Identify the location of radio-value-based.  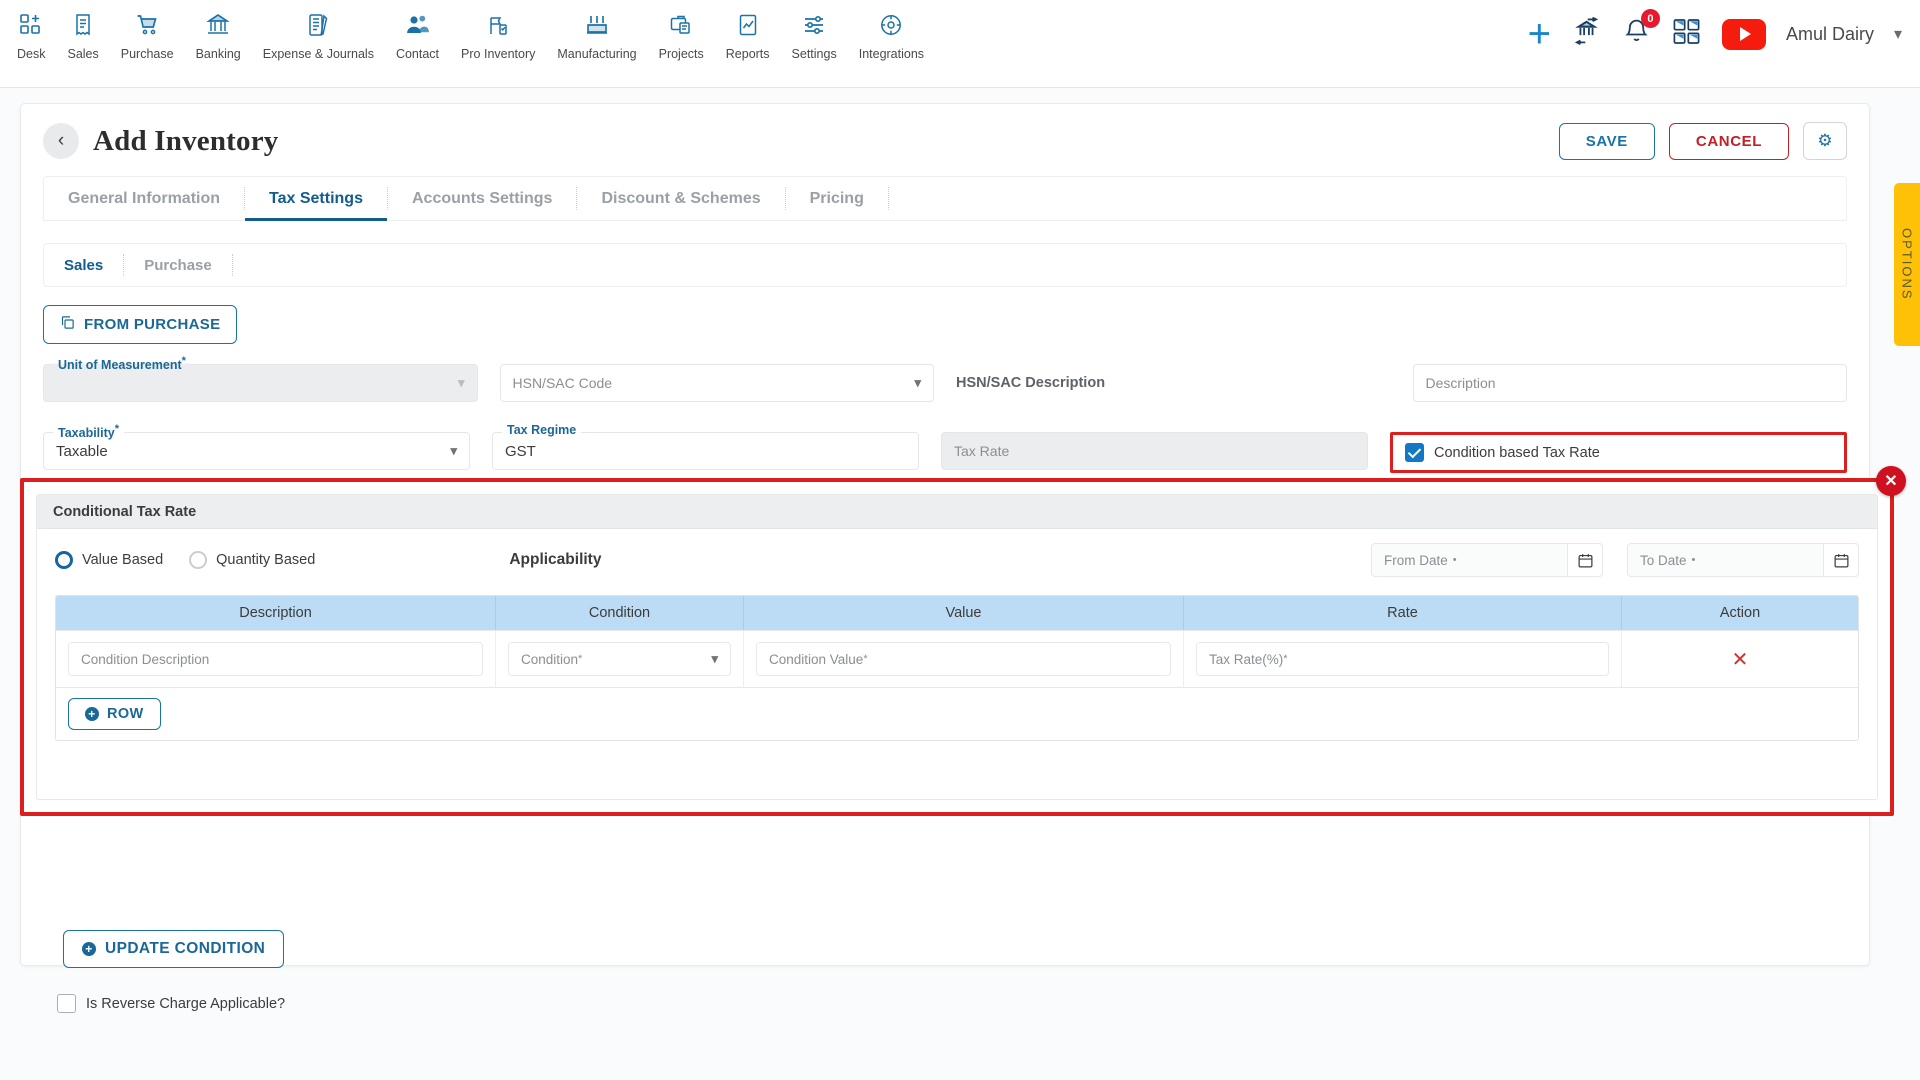
(64, 560).